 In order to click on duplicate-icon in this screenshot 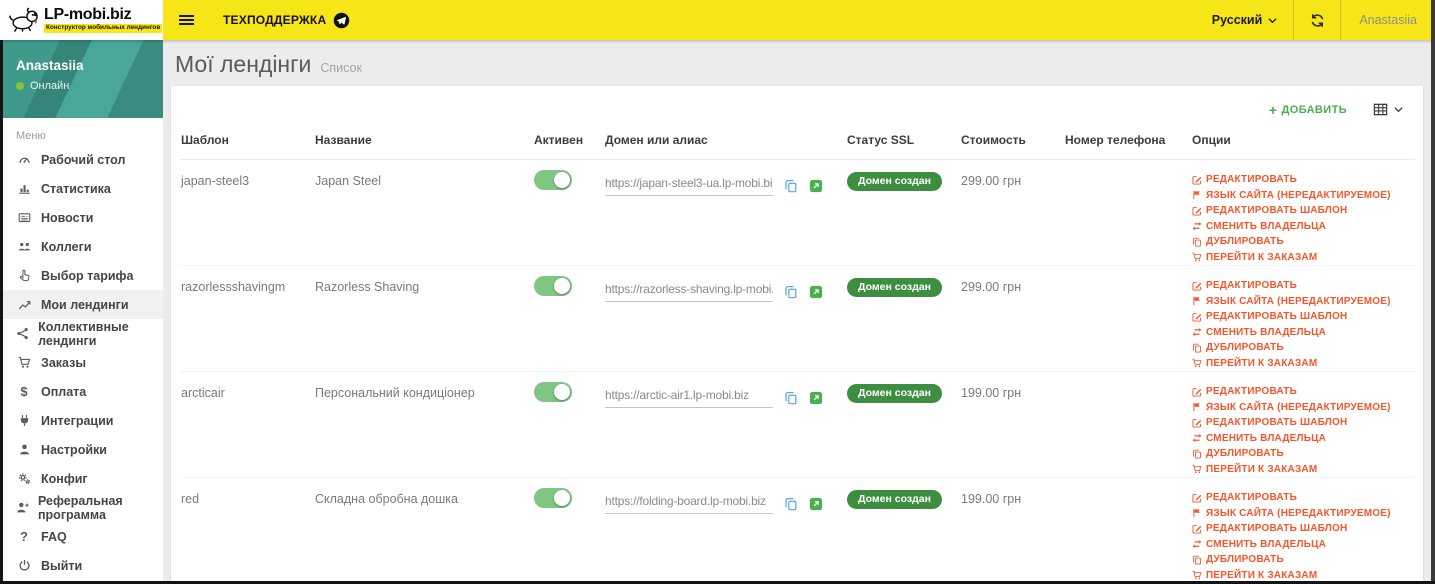, I will do `click(1197, 454)`.